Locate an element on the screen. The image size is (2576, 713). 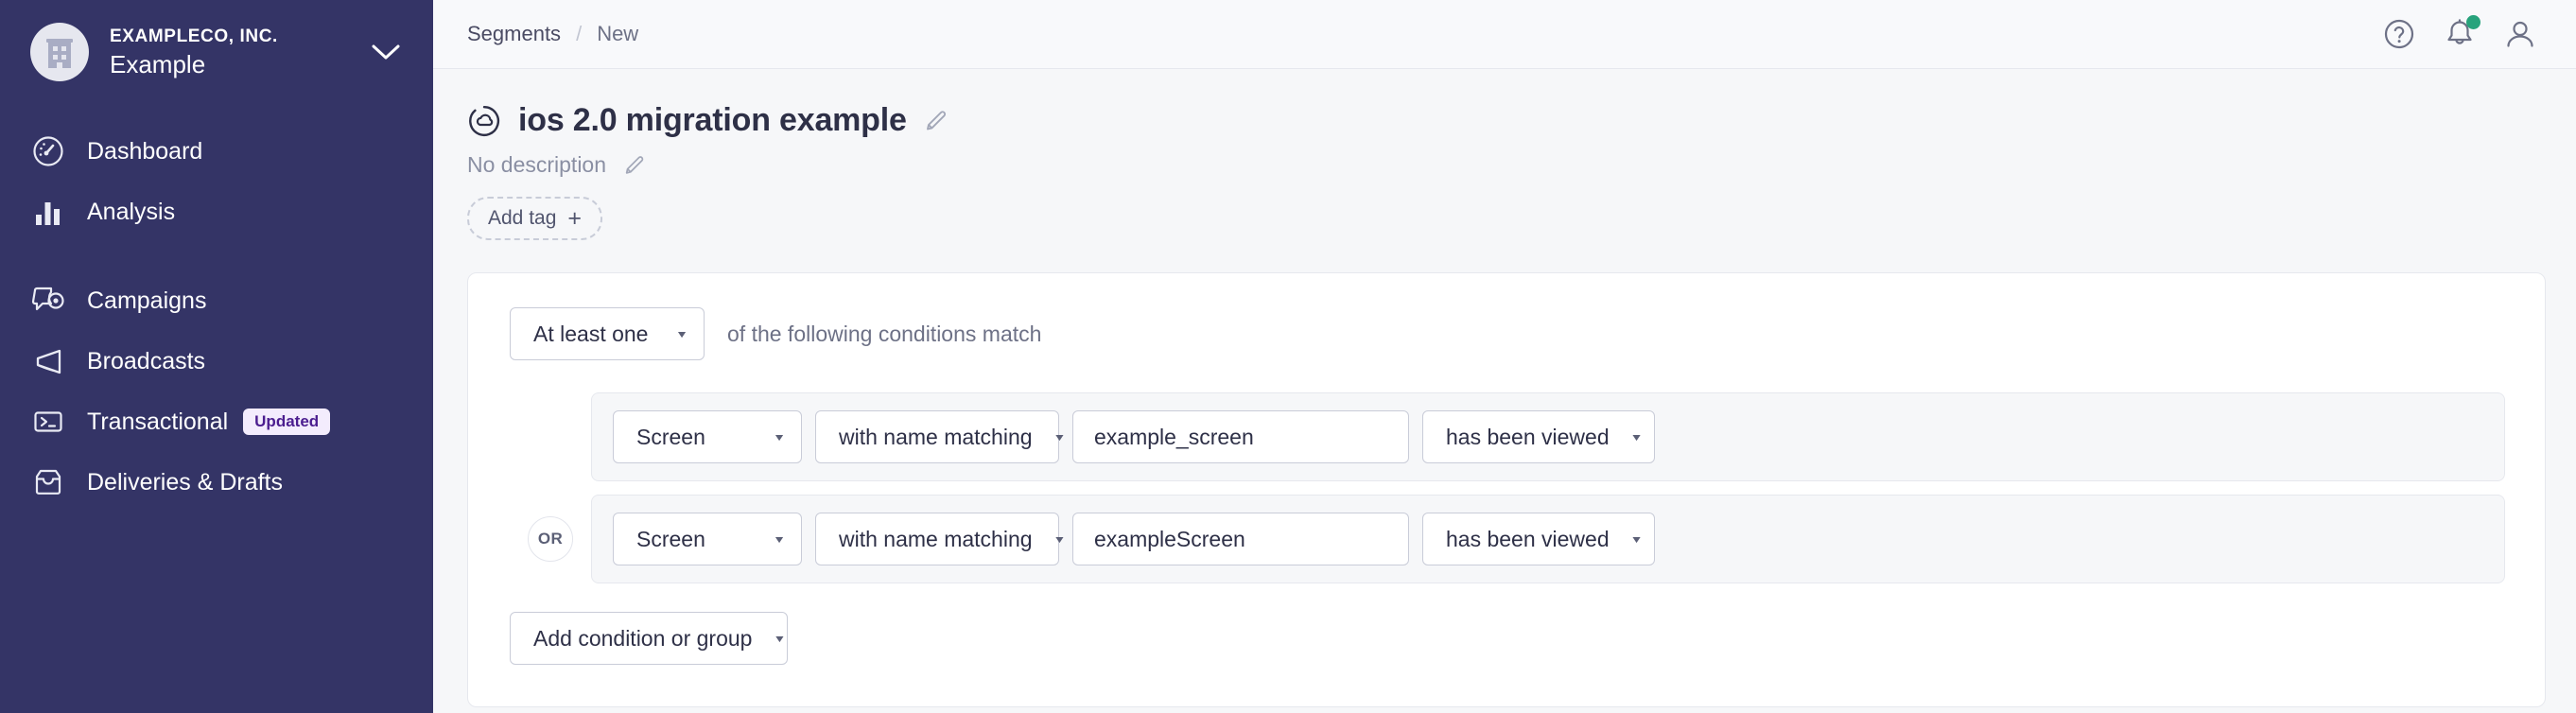
question-circle-icon is located at coordinates (2399, 34).